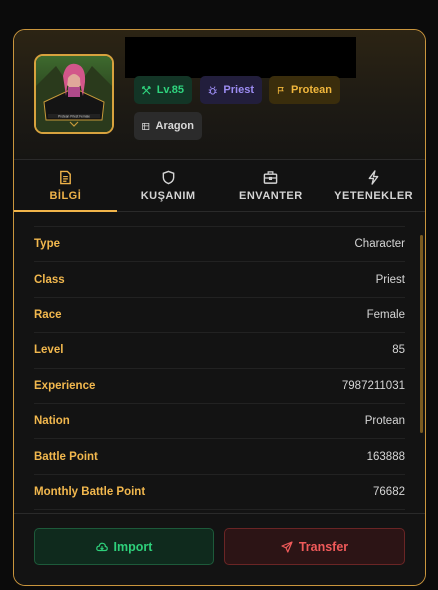 This screenshot has width=438, height=590. Describe the element at coordinates (271, 185) in the screenshot. I see `tab-inventory: ENVANTER` at that location.